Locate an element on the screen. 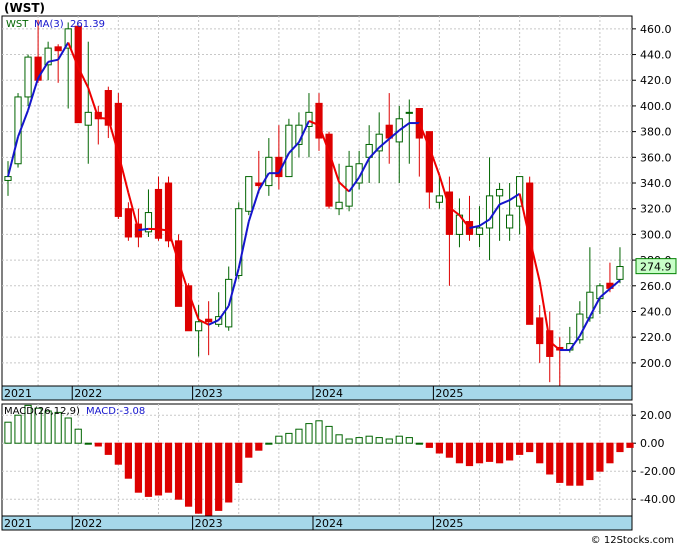 The width and height of the screenshot is (680, 546). price-tick-label: 240.0 is located at coordinates (656, 311).